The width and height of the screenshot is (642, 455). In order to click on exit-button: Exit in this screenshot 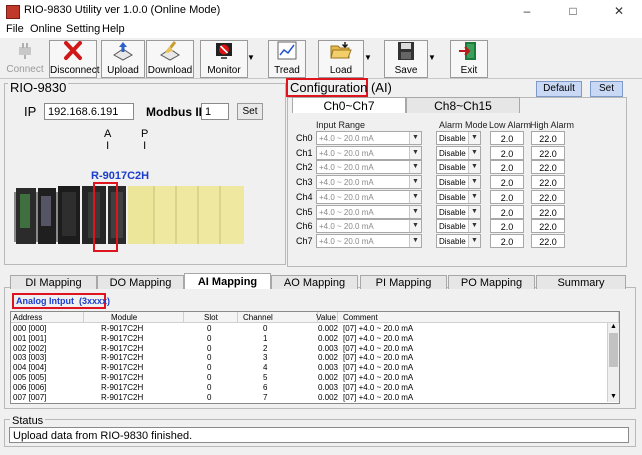, I will do `click(469, 59)`.